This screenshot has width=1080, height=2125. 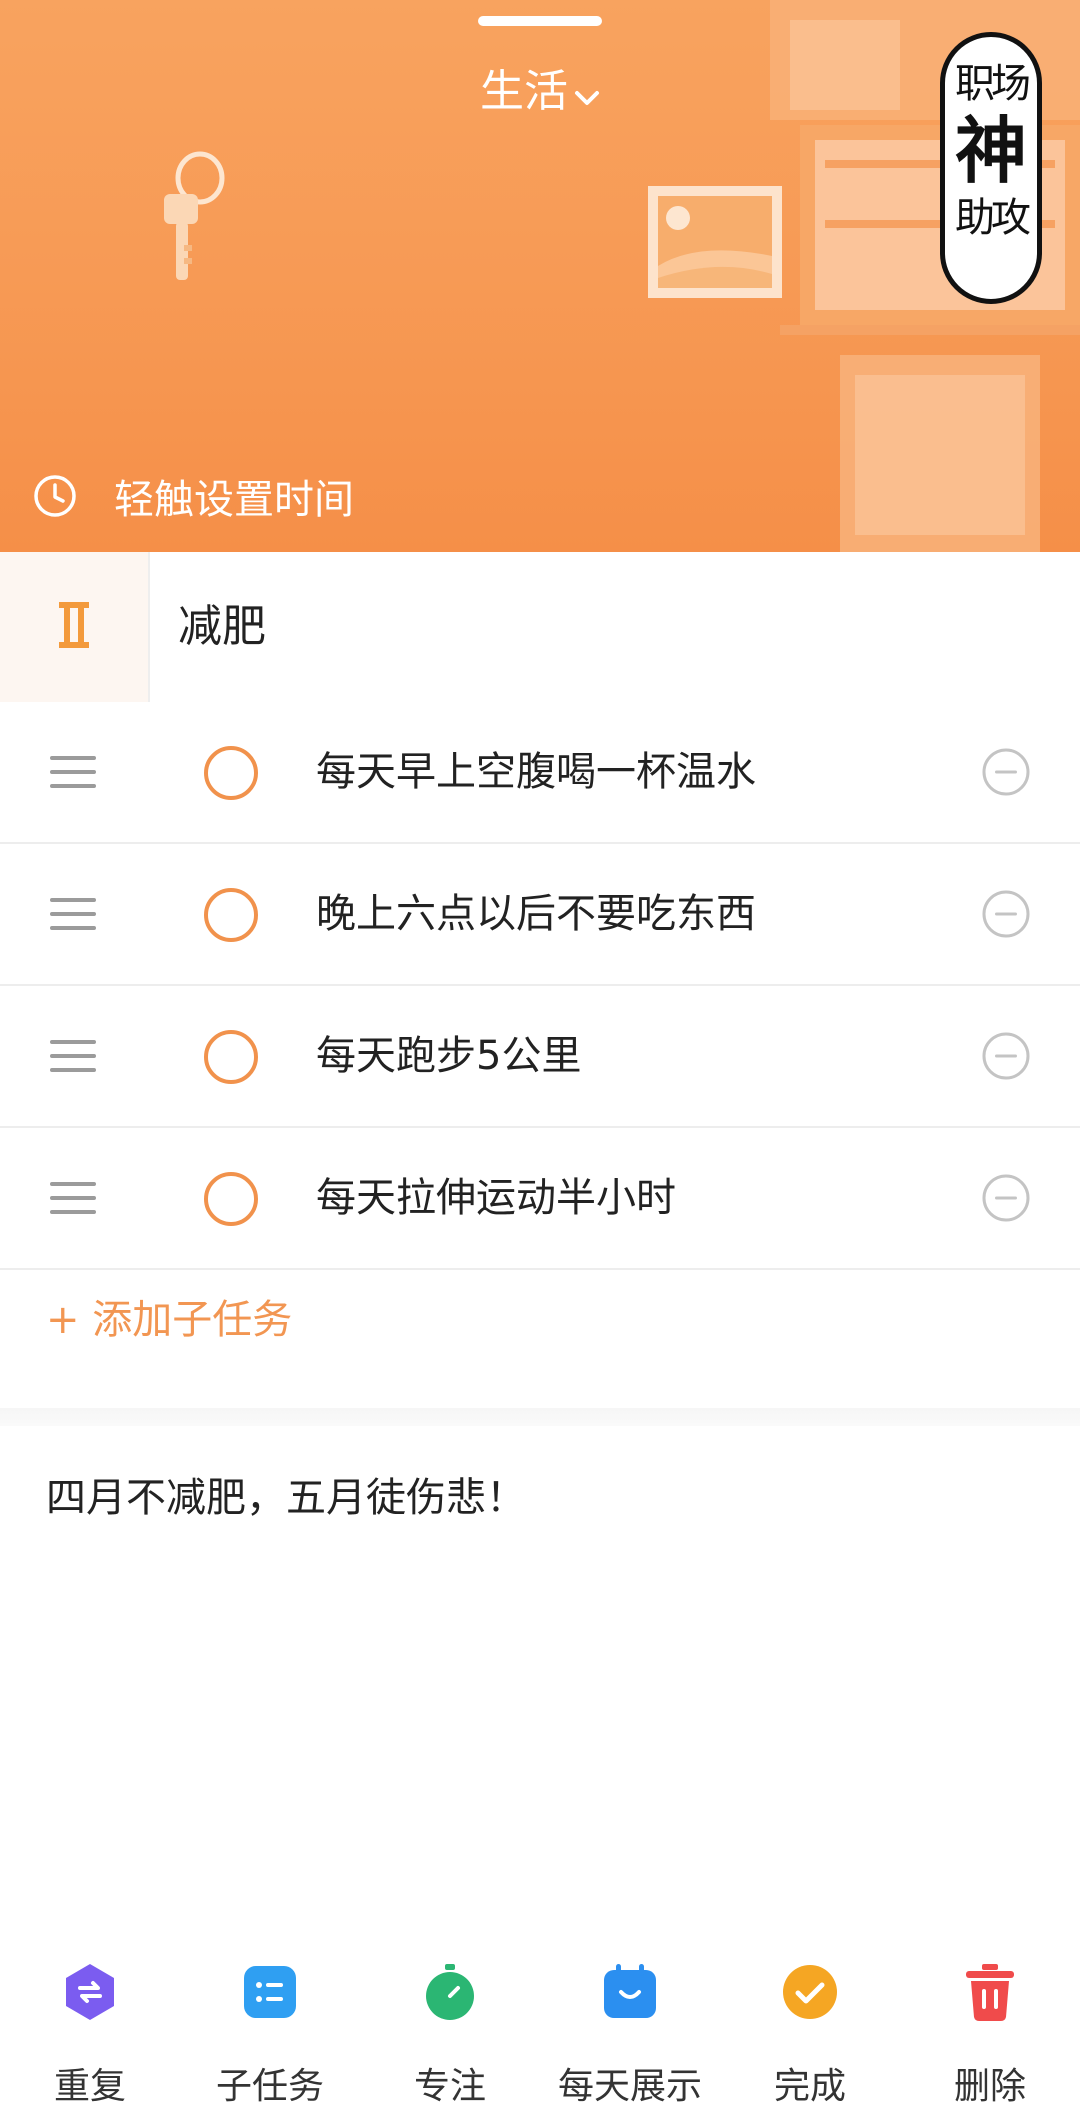 What do you see at coordinates (89, 2086) in the screenshot?
I see `toolbar-label: 重复` at bounding box center [89, 2086].